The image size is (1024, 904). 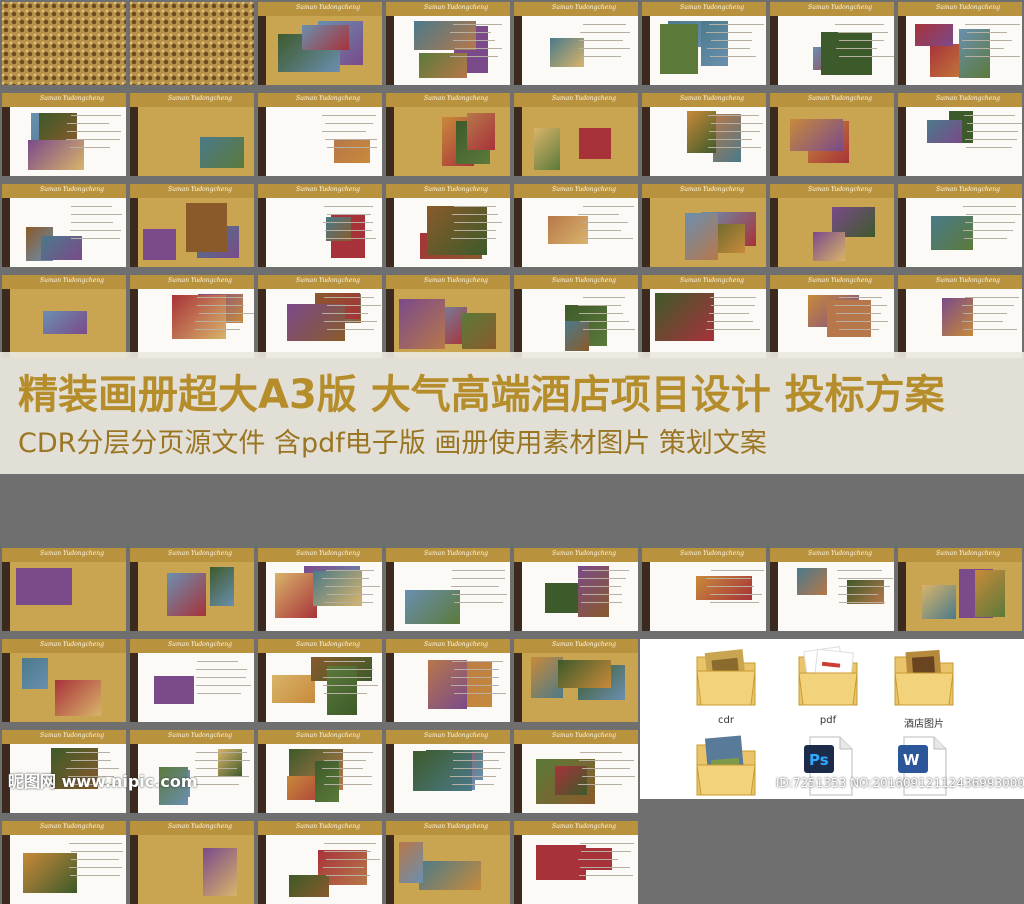 What do you see at coordinates (828, 676) in the screenshot?
I see `folder-pdf-icon` at bounding box center [828, 676].